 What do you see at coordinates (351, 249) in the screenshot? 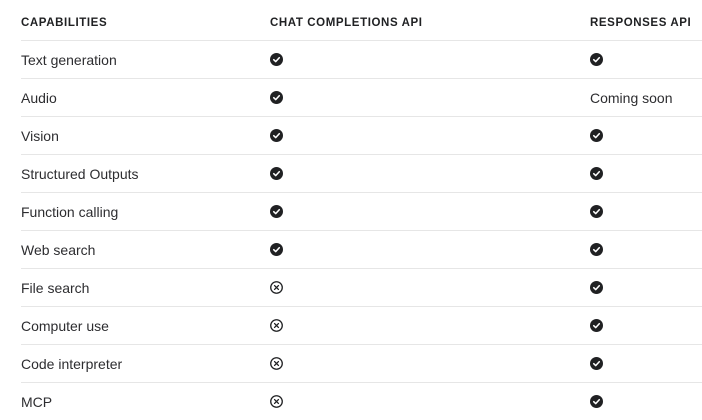
I see `table-row: Web search` at bounding box center [351, 249].